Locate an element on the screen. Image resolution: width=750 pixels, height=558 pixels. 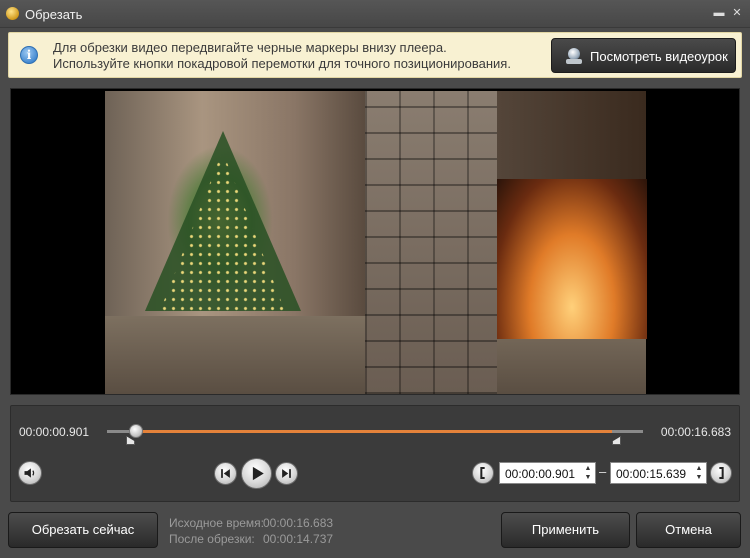
webcam-icon is located at coordinates (574, 56).